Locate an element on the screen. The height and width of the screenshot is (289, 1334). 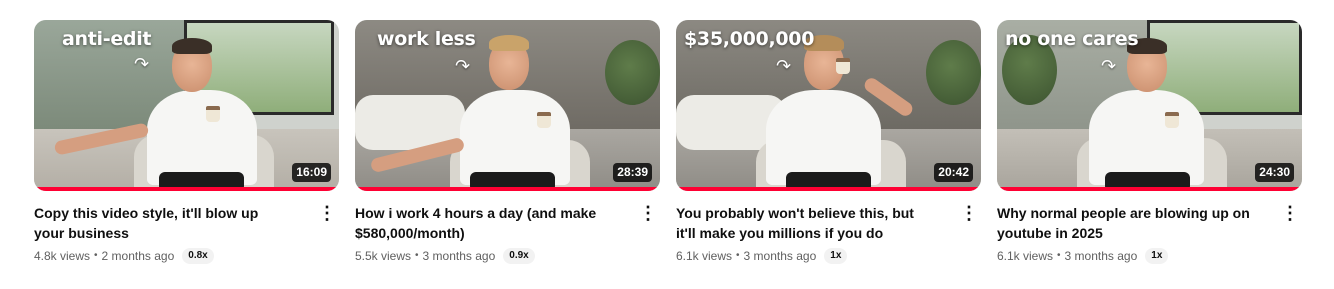
video-thumbnail: no one cares ↷ 24:30 is located at coordinates (1149, 105).